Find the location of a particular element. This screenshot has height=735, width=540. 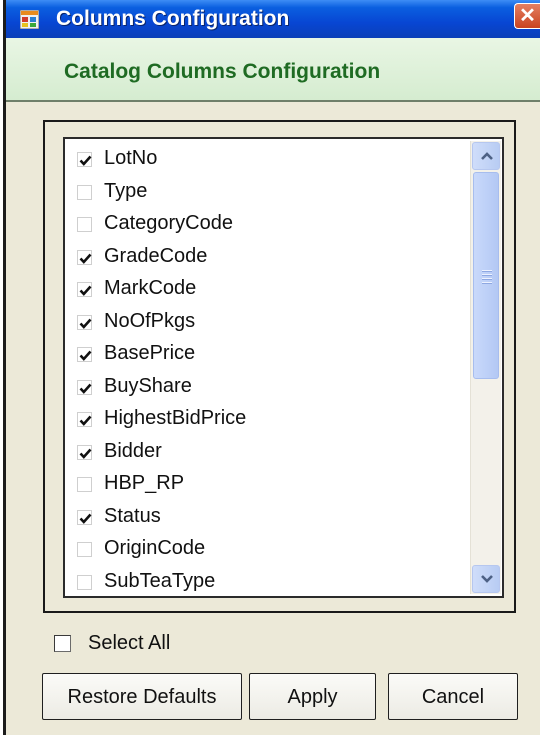

list-item: GradeCode is located at coordinates (263, 259).